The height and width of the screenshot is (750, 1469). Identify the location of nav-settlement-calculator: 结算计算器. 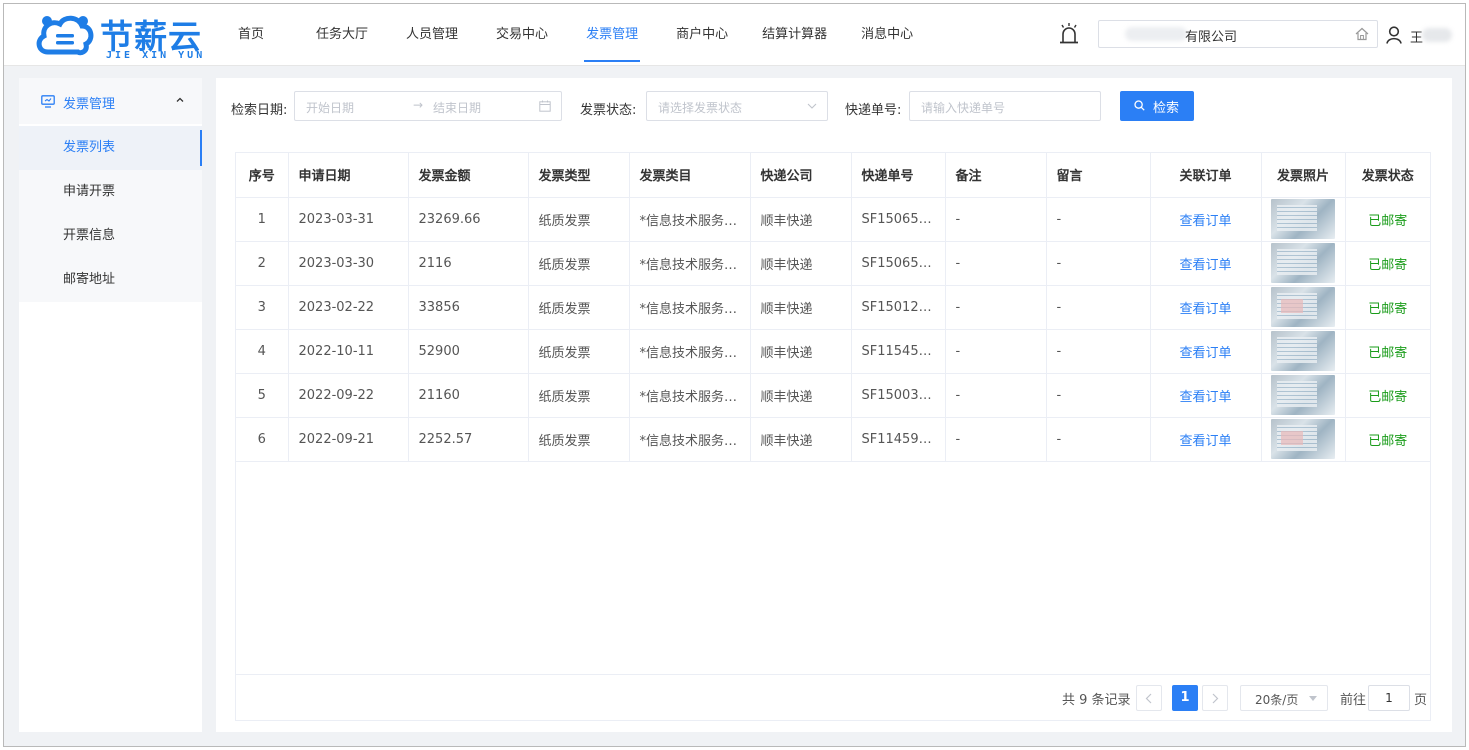
(794, 35).